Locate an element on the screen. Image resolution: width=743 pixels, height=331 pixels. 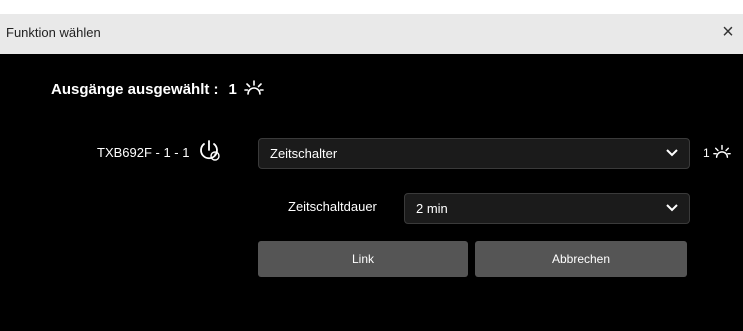
duration-select-value: 2 min is located at coordinates (432, 208).